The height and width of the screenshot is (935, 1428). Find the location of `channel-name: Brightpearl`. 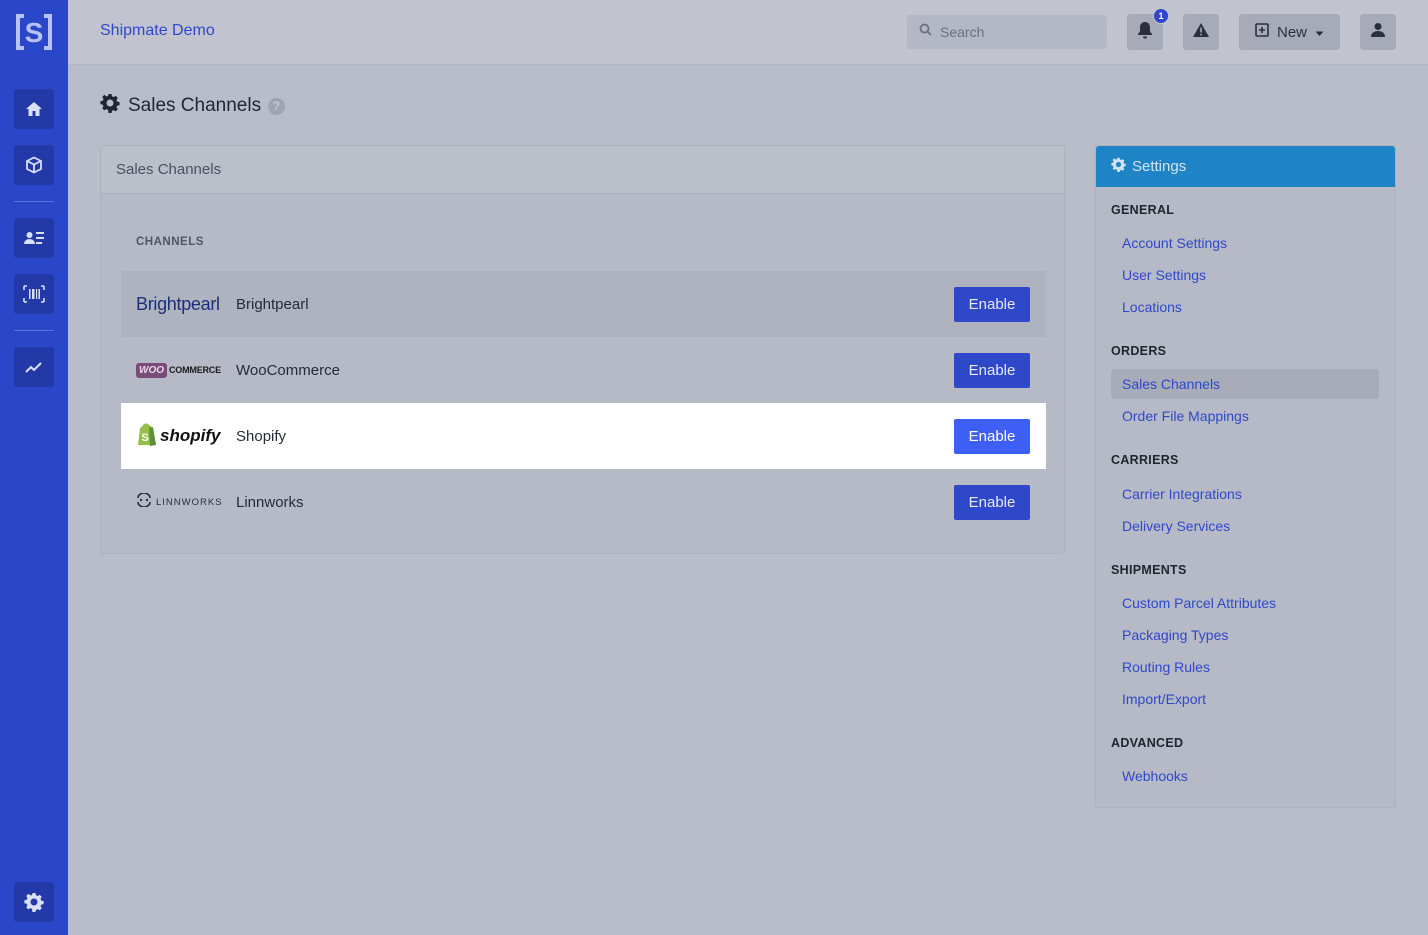

channel-name: Brightpearl is located at coordinates (272, 304).